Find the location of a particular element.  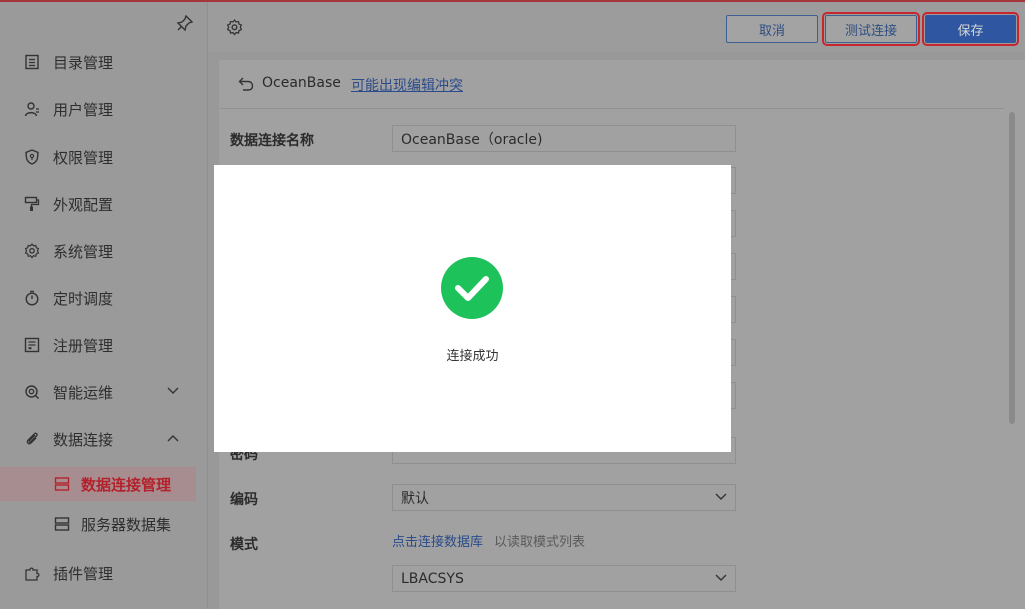

schema-value: LBACSYS is located at coordinates (432, 578).